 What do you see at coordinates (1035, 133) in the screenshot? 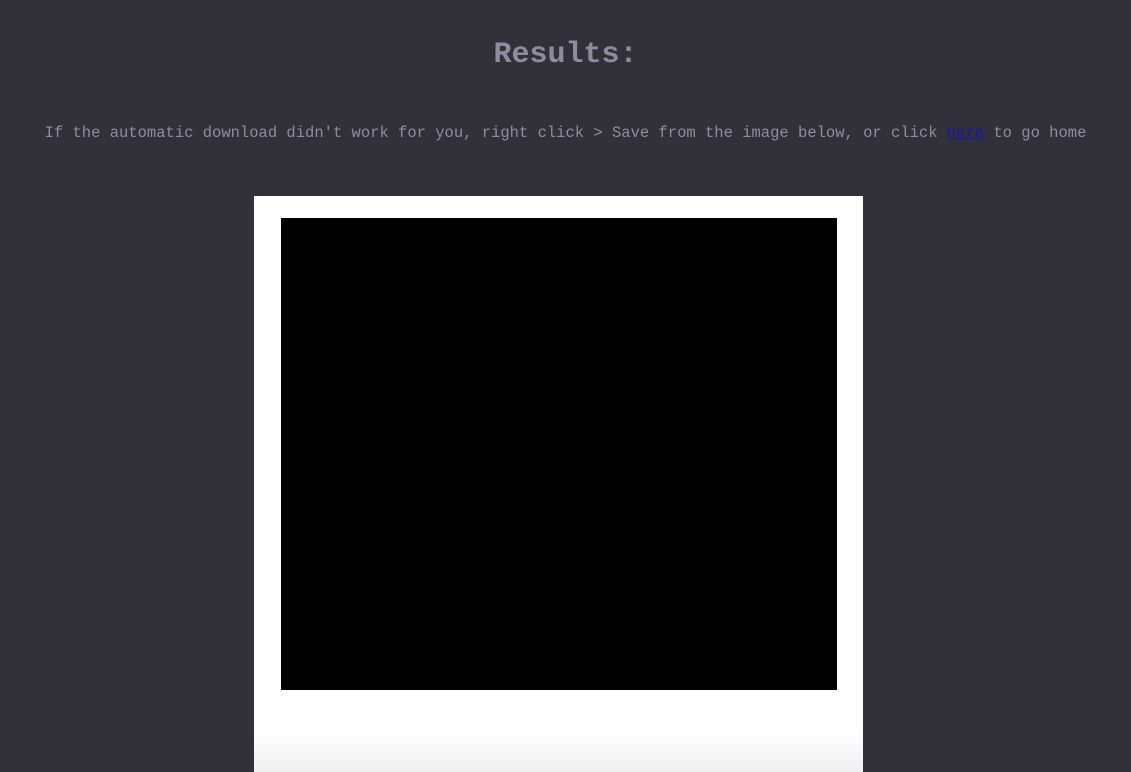
I see `instructions-text-after: to go home` at bounding box center [1035, 133].